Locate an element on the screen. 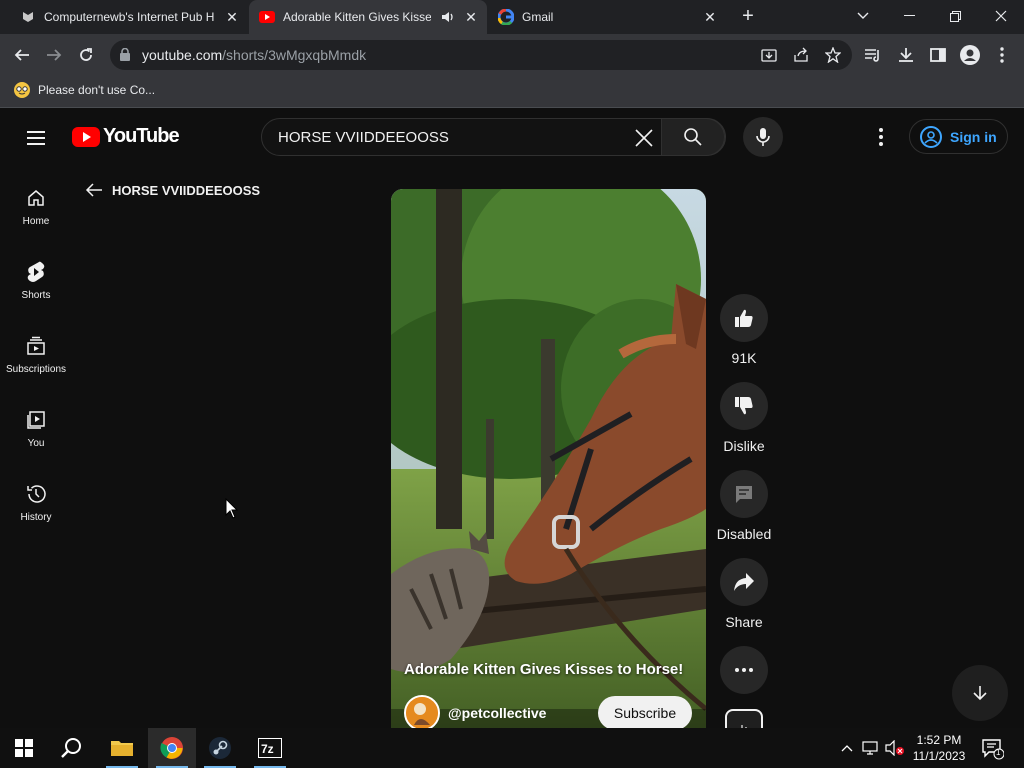 This screenshot has height=768, width=1024. share-button is located at coordinates (744, 582).